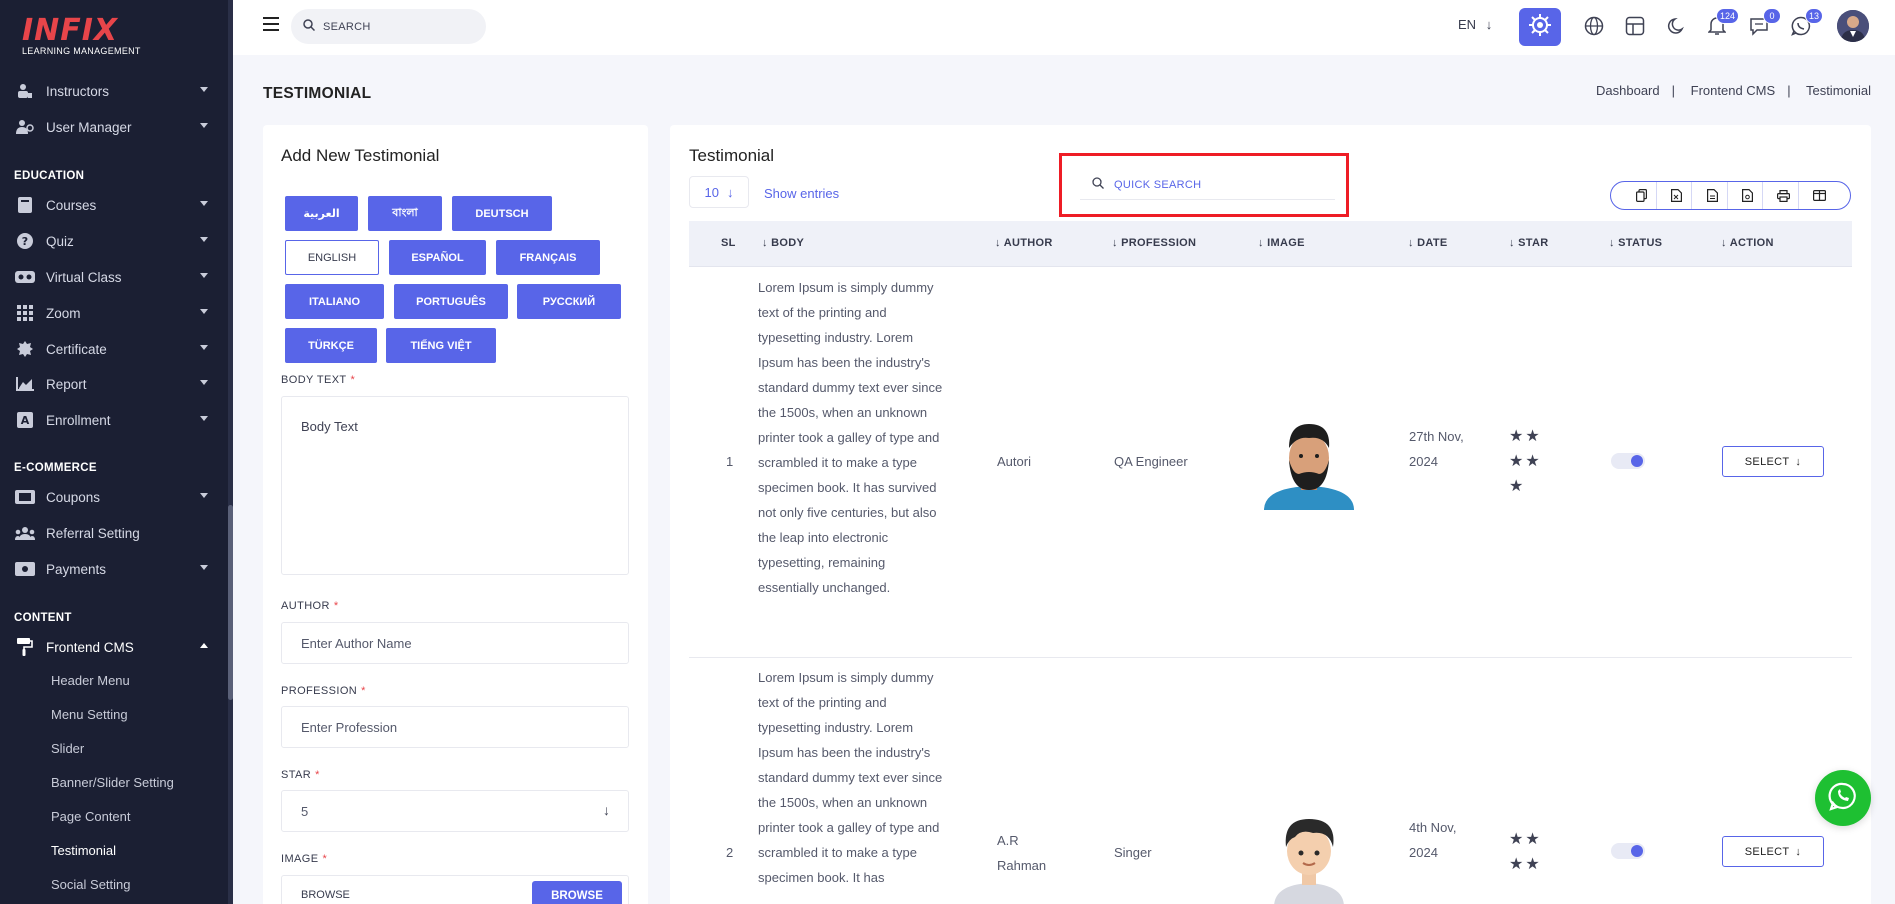  I want to click on column-profession: ↓ PROFESSION, so click(1154, 243).